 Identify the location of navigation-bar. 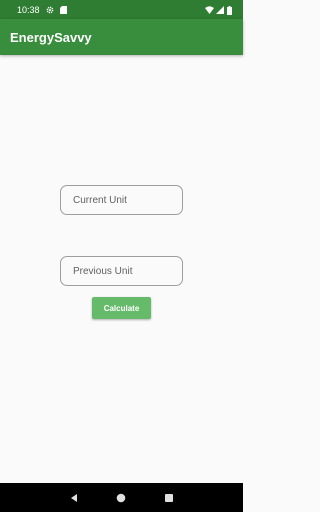
(121, 497).